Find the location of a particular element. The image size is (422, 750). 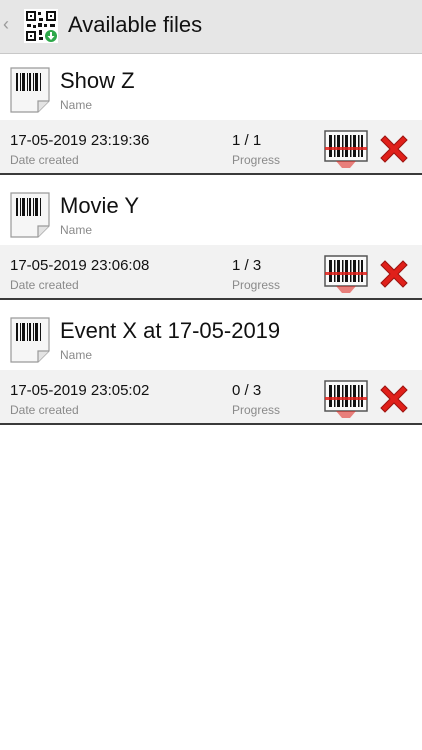

qr-code-icon is located at coordinates (41, 26).